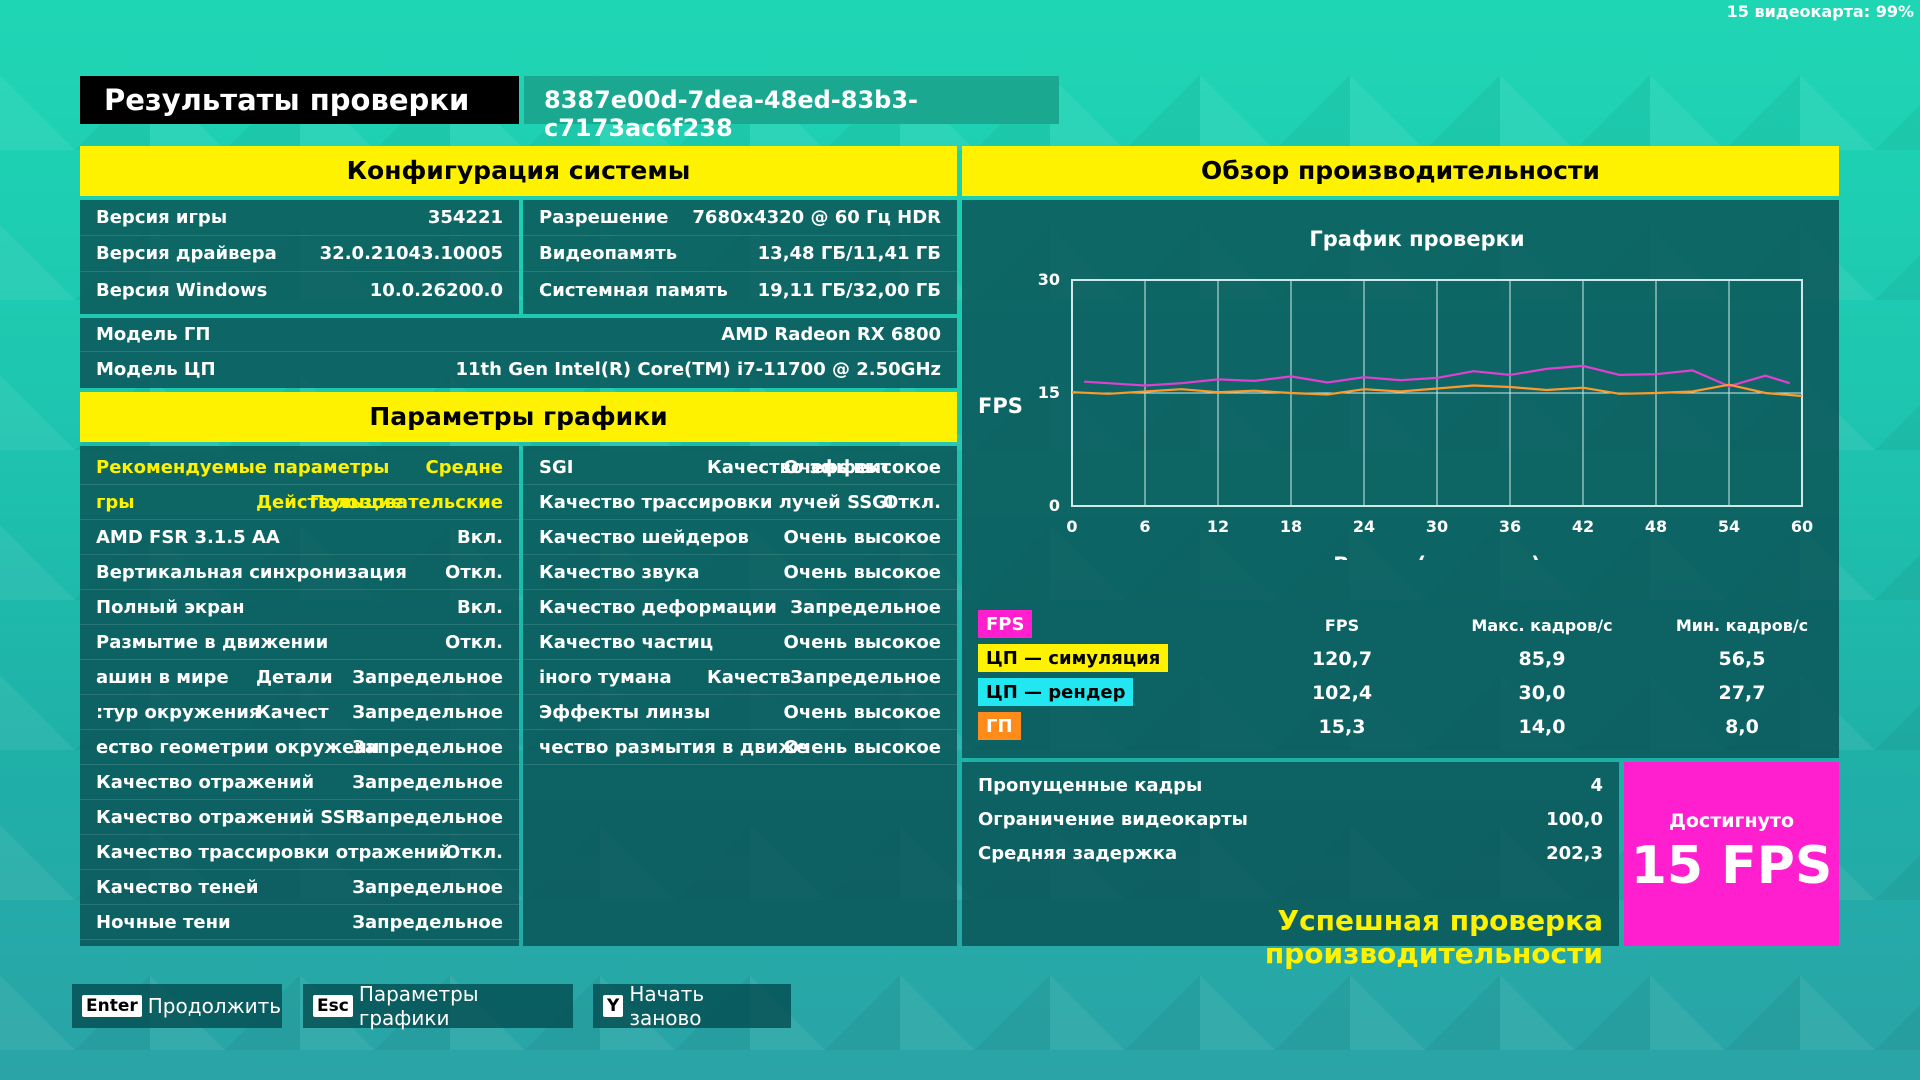  What do you see at coordinates (1731, 821) in the screenshot?
I see `achieved-label: Достигнуто` at bounding box center [1731, 821].